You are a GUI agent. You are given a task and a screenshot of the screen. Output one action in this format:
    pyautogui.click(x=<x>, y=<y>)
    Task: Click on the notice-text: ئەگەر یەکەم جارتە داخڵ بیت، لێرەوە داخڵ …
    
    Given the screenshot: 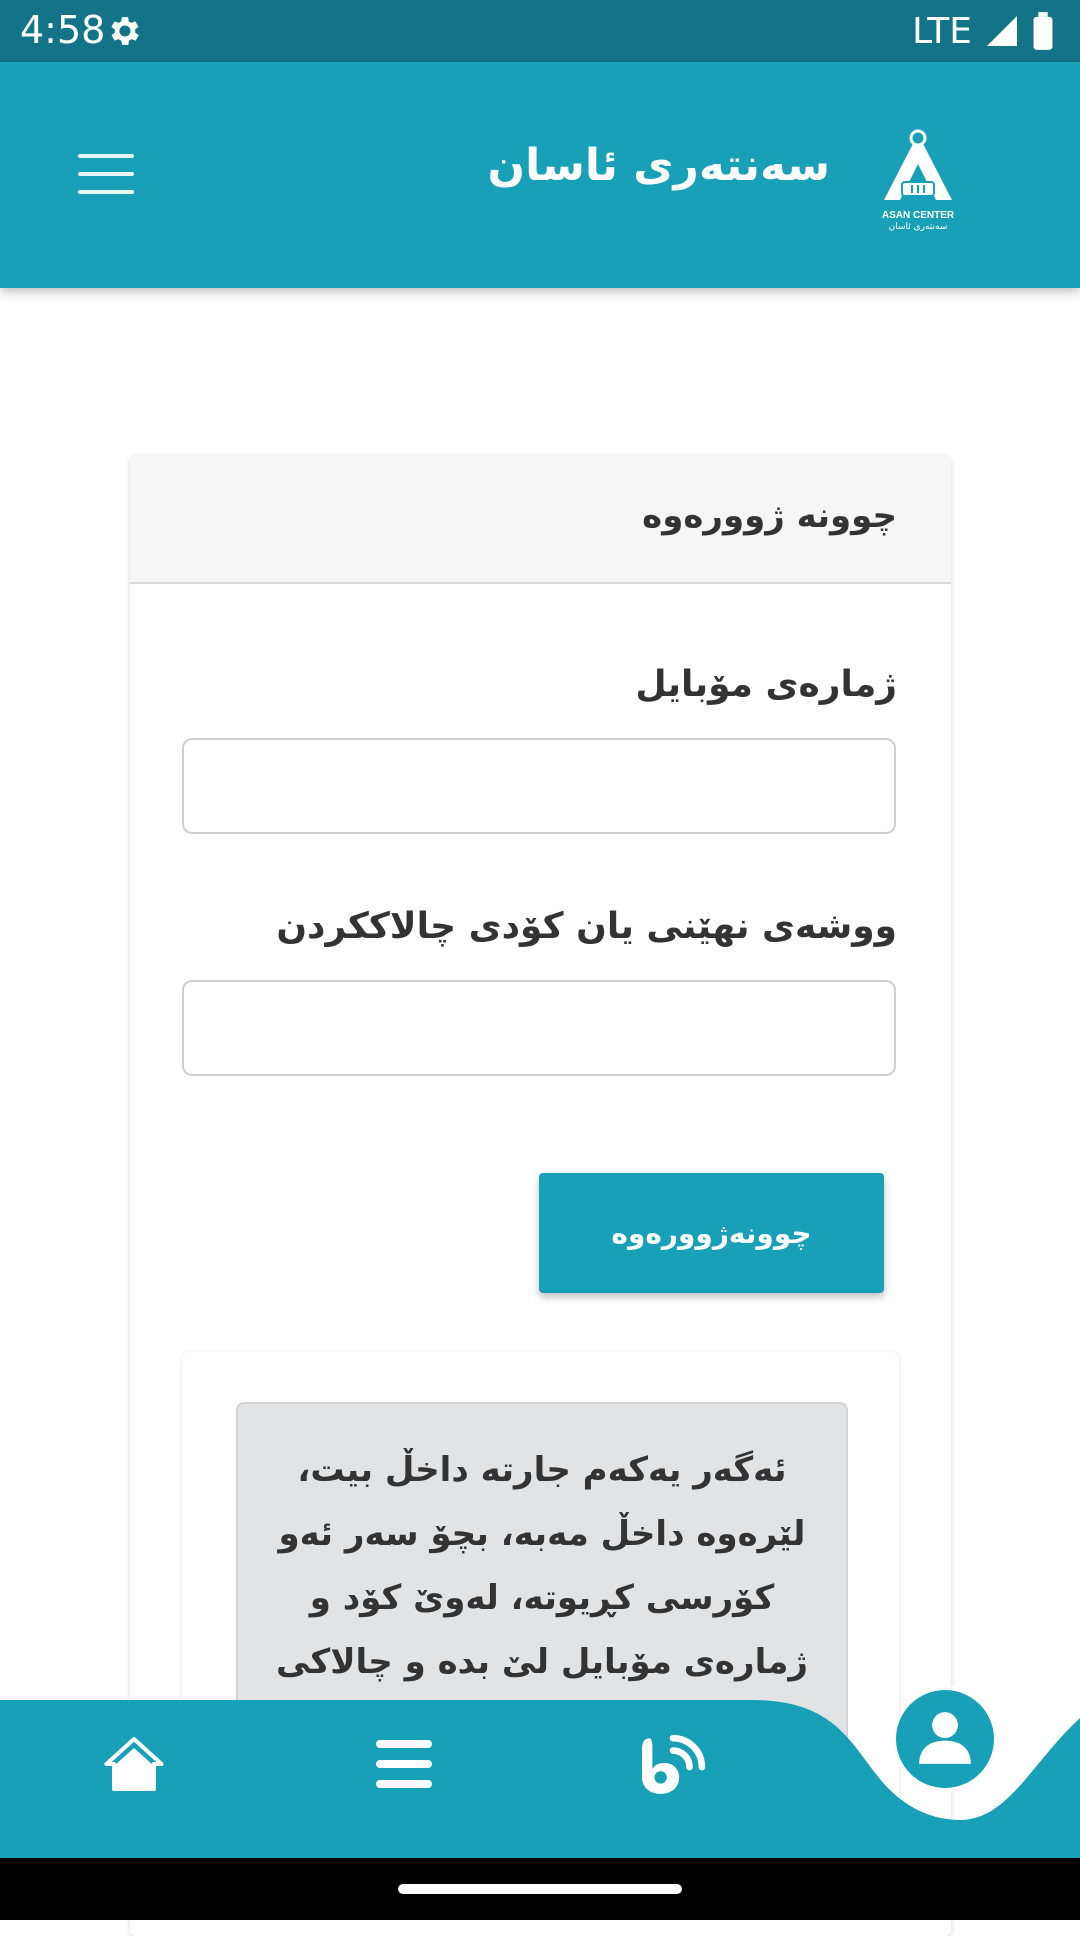 What is the action you would take?
    pyautogui.click(x=542, y=1566)
    